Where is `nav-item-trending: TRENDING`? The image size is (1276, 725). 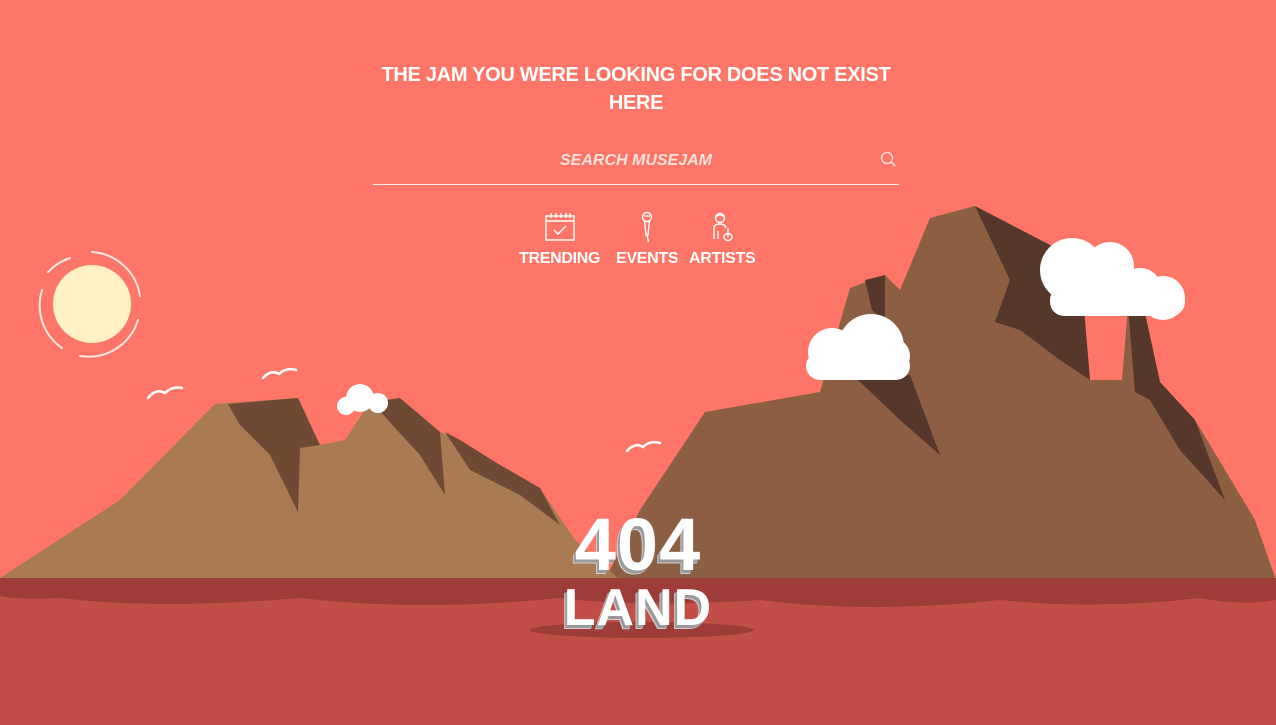
nav-item-trending: TRENDING is located at coordinates (559, 240).